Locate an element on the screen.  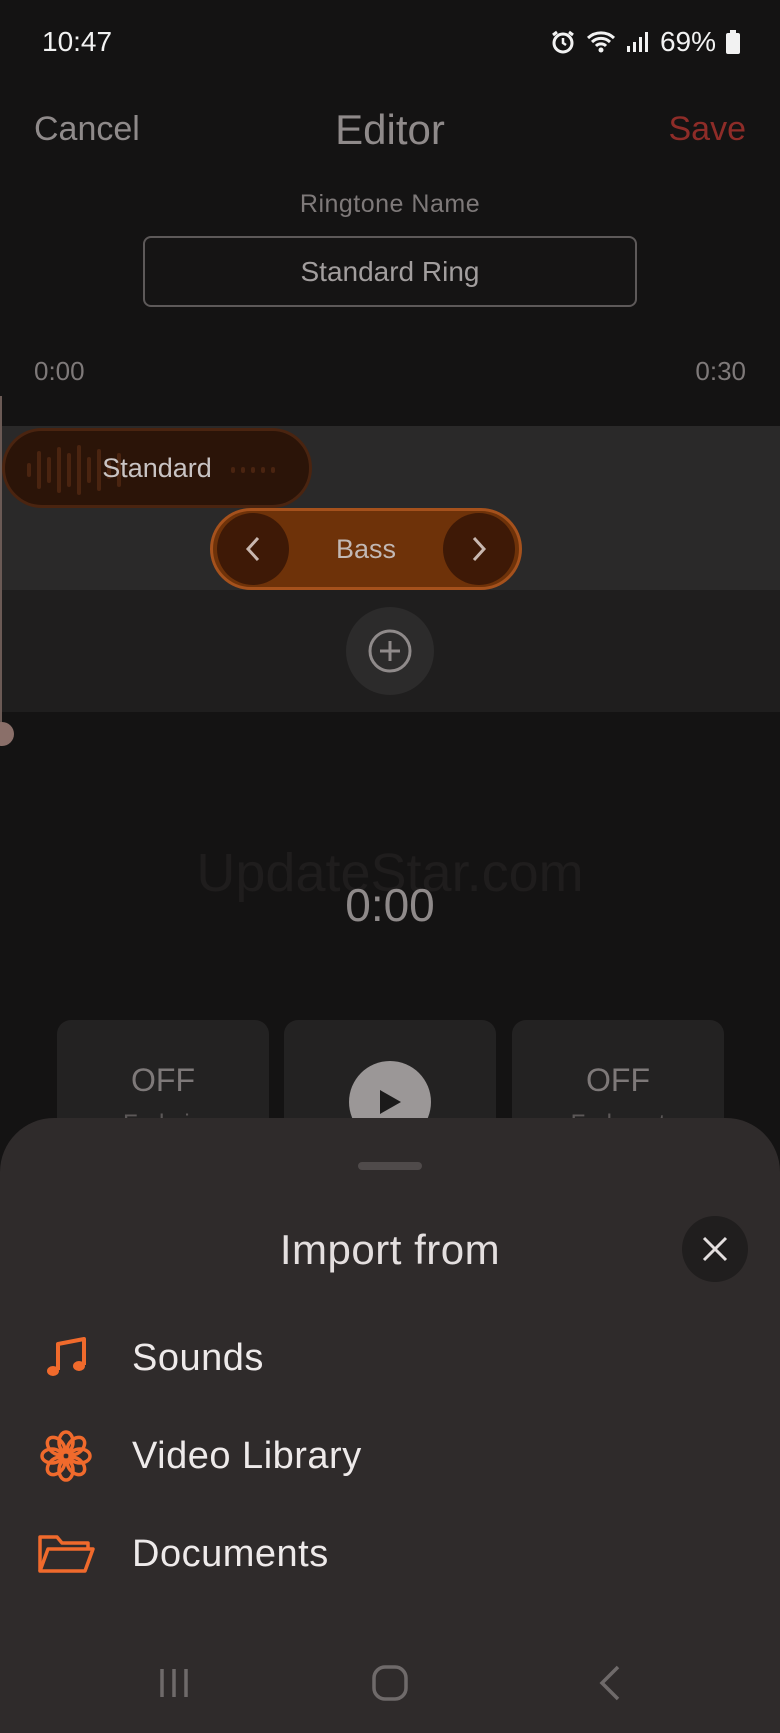
signal-icon is located at coordinates (637, 42).